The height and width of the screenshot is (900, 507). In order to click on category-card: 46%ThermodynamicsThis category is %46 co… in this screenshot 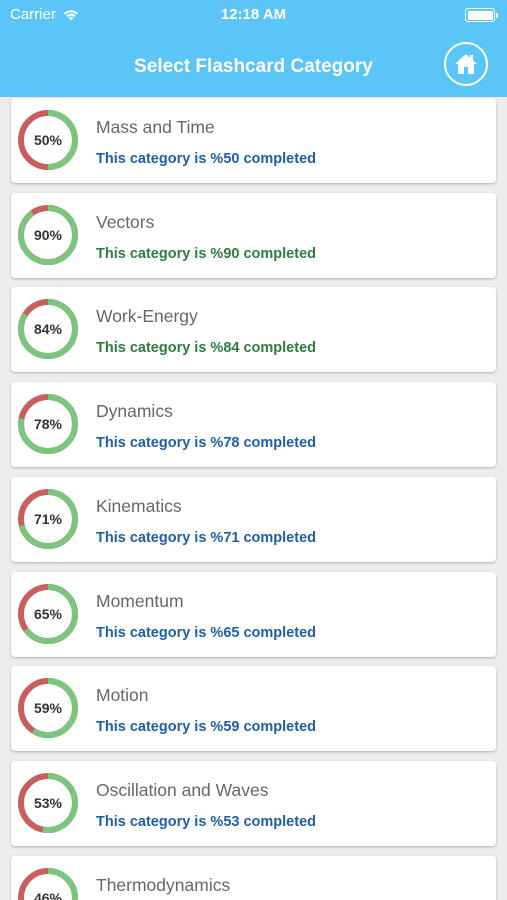, I will do `click(253, 877)`.